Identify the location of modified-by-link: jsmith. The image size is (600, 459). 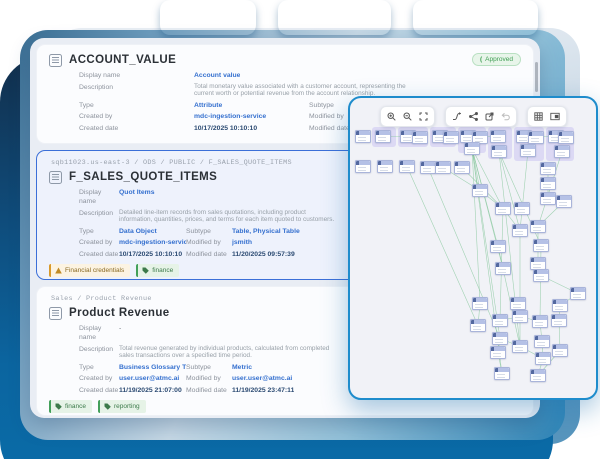
(242, 242).